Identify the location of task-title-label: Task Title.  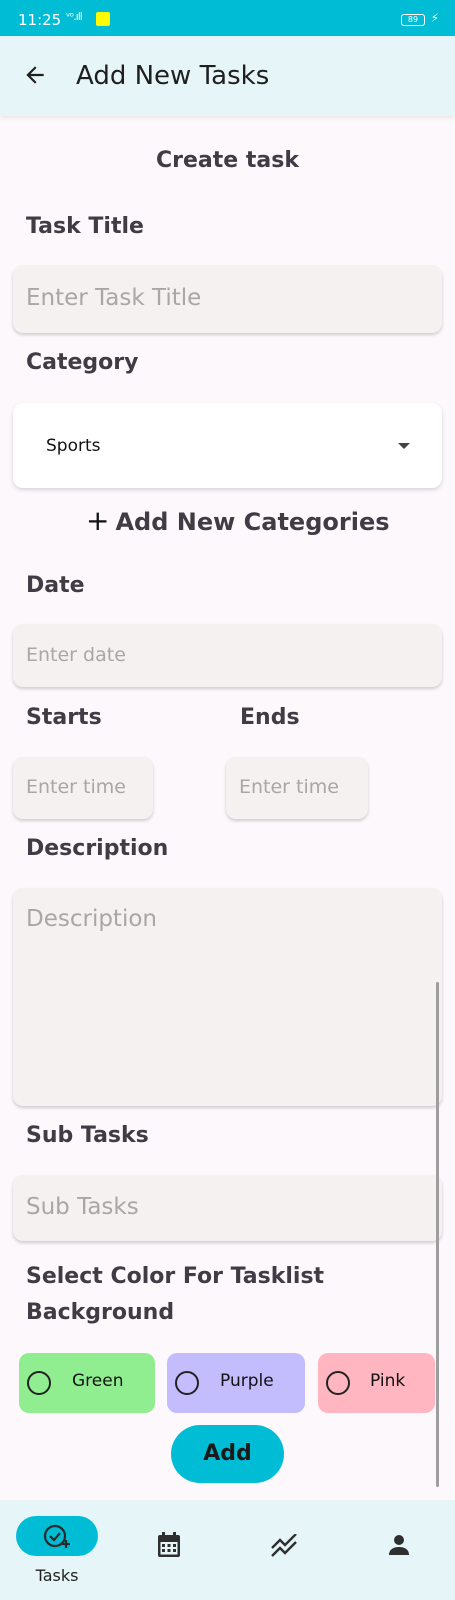
(85, 226).